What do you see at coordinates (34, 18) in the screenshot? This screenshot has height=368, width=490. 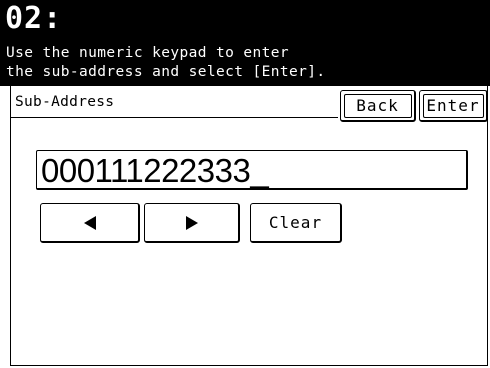 I see `screen-number: 02:` at bounding box center [34, 18].